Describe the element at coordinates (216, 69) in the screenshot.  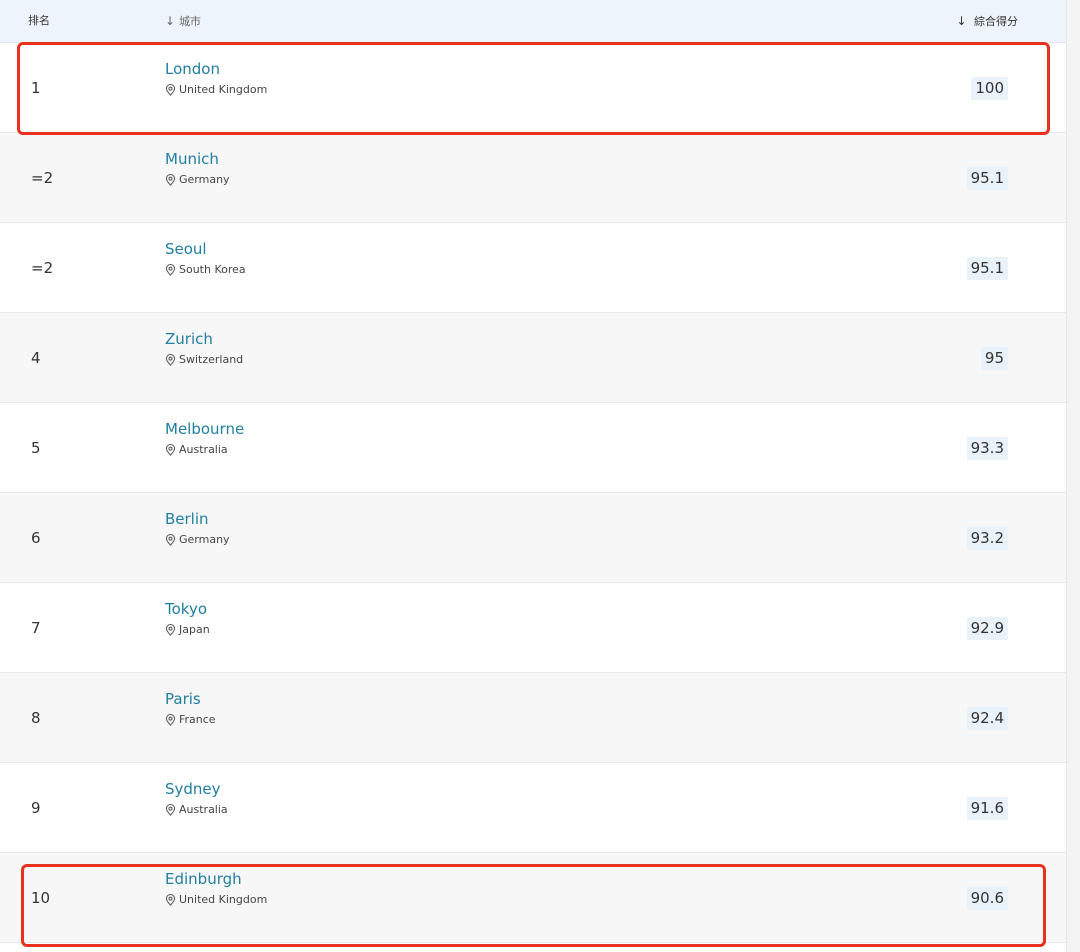
I see `city-link: London` at that location.